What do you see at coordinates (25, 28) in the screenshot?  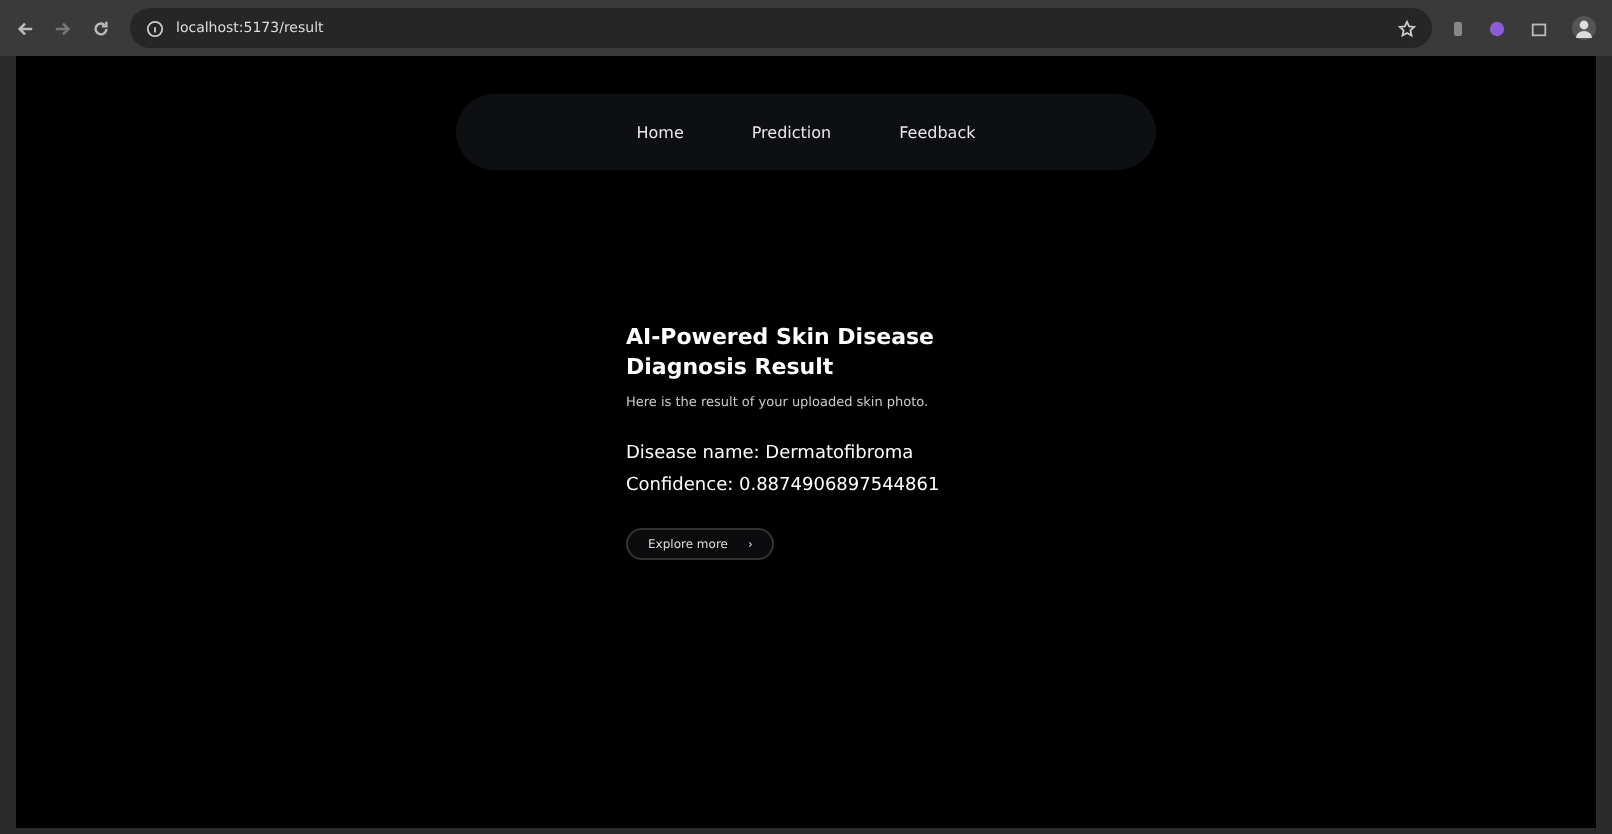 I see `back-icon` at bounding box center [25, 28].